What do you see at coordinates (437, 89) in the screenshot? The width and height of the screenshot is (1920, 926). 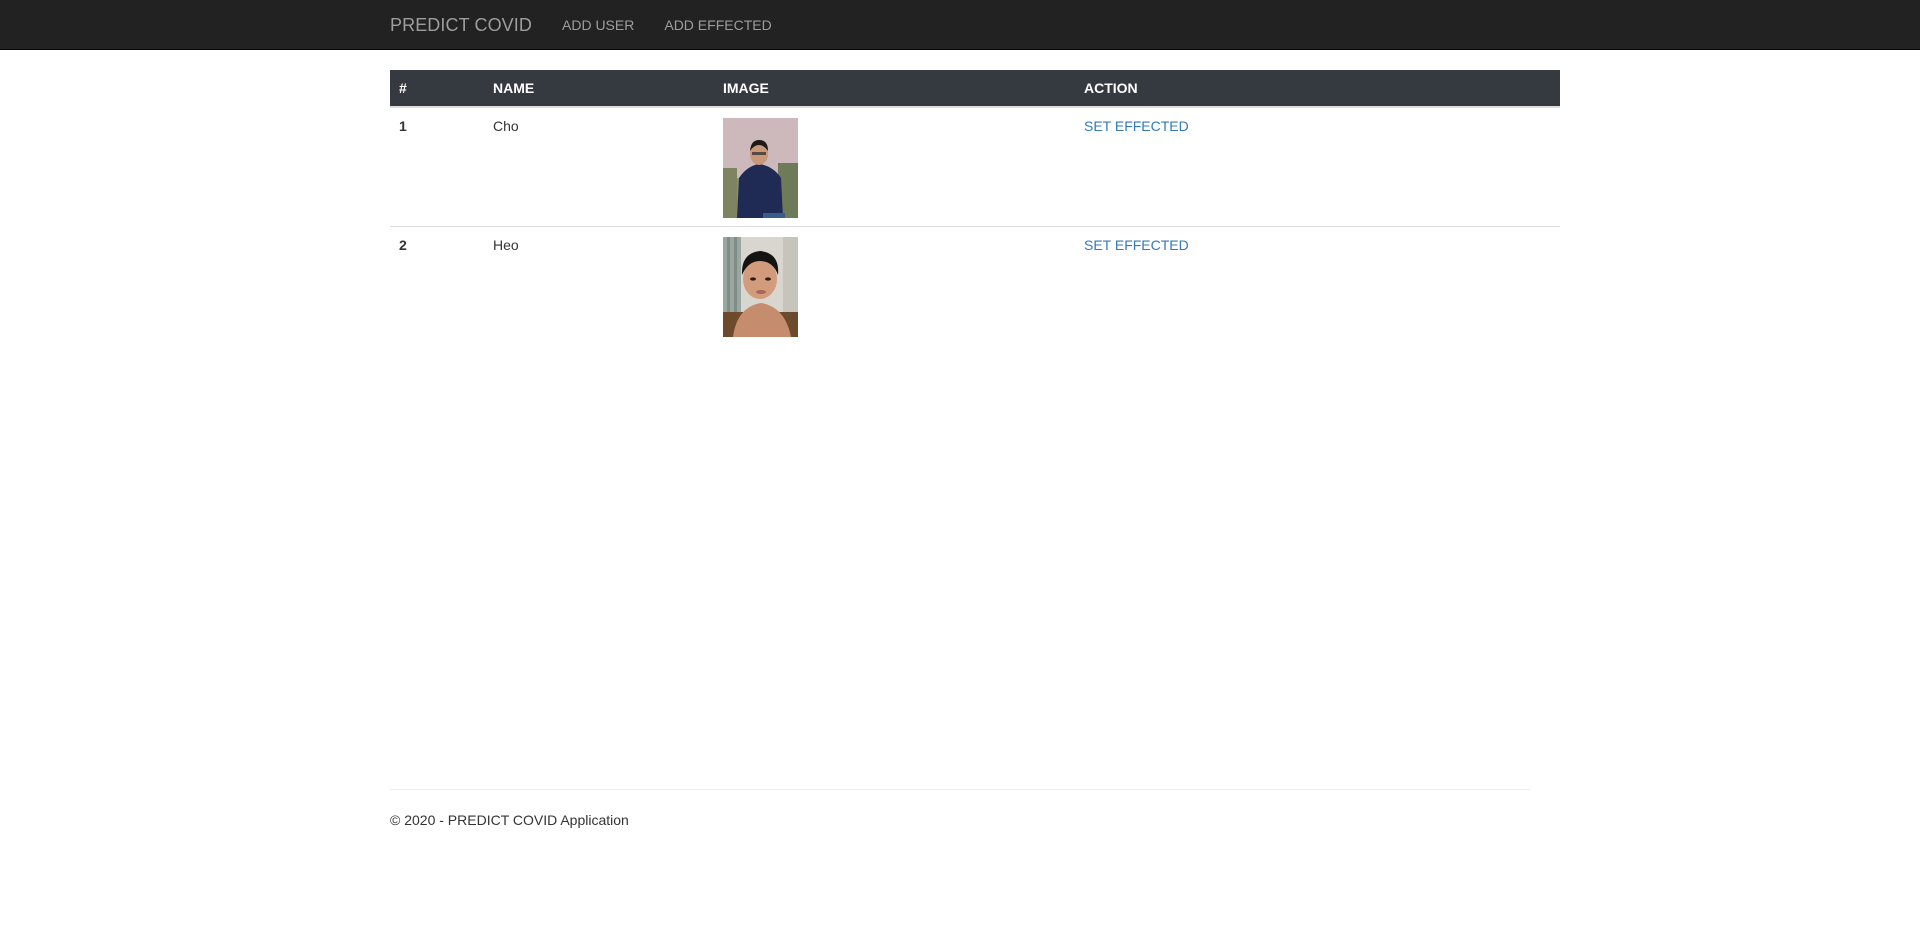 I see `column-header-number: #` at bounding box center [437, 89].